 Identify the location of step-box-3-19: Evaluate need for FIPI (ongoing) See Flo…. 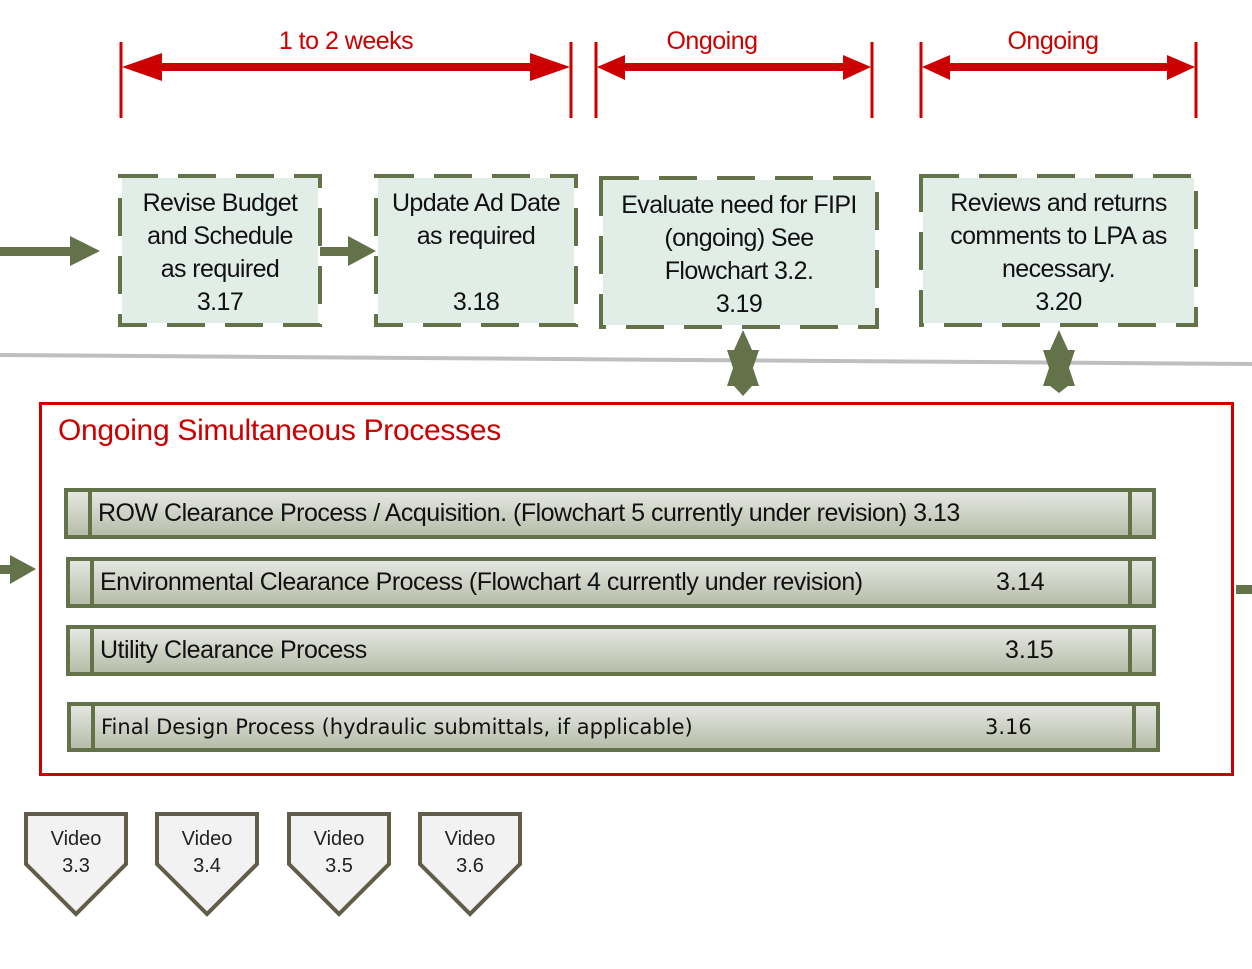
(739, 252).